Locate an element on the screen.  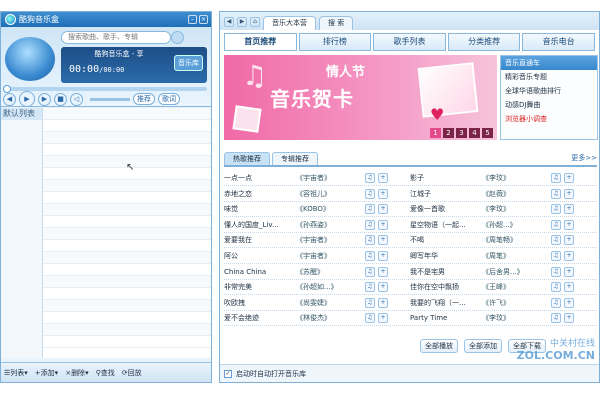
playback-mode-button: ⟳回放 is located at coordinates (132, 373).